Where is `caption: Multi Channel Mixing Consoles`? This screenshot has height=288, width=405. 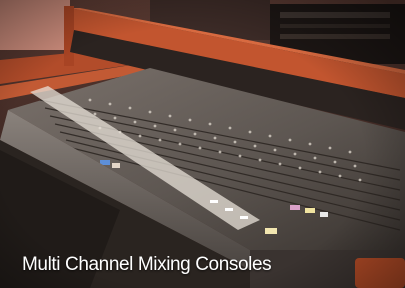 caption: Multi Channel Mixing Consoles is located at coordinates (147, 264).